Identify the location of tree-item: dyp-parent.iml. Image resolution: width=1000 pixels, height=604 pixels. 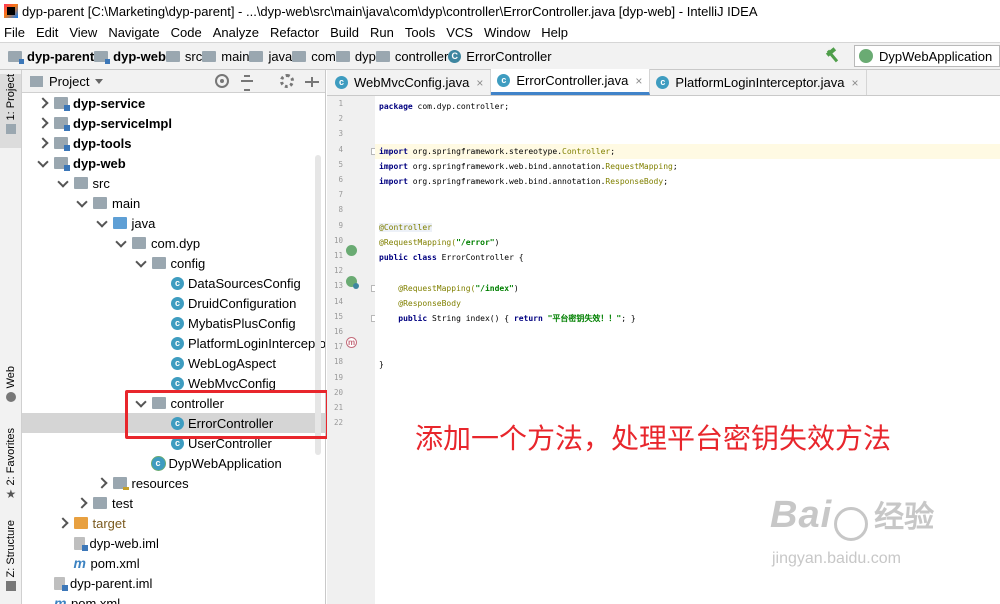
(173, 583).